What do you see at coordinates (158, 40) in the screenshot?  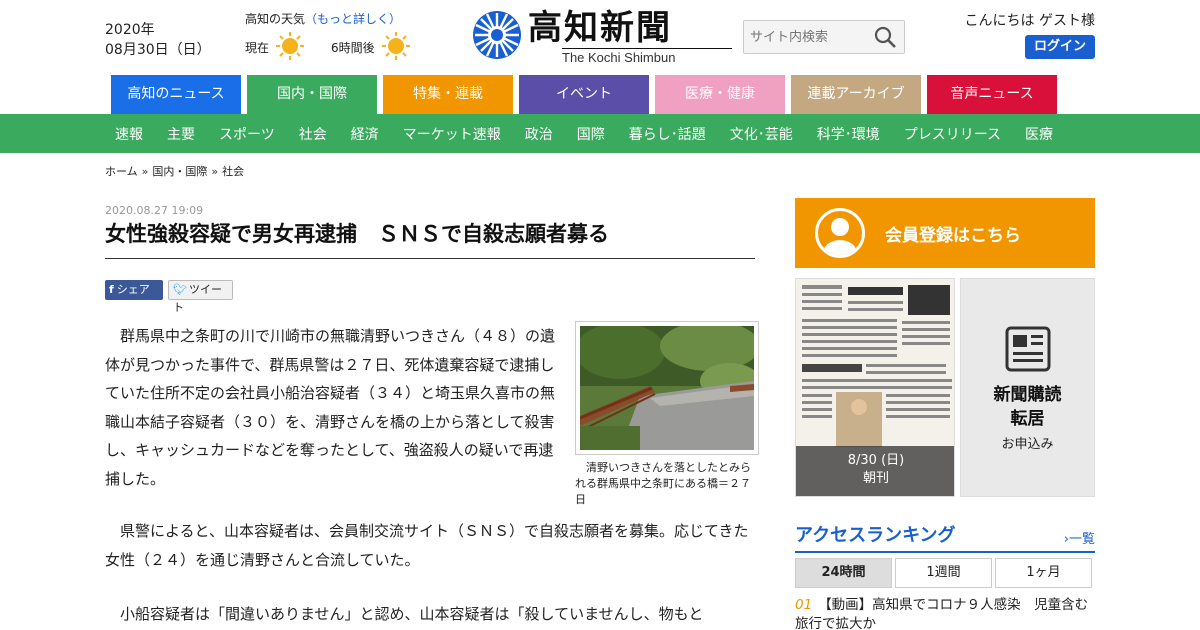 I see `current-date: 2020年 08月30日（日）` at bounding box center [158, 40].